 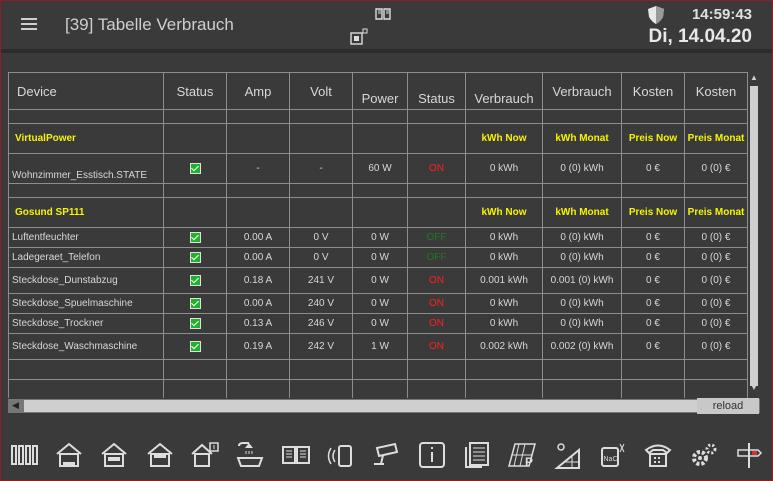 What do you see at coordinates (754, 387) in the screenshot?
I see `scroll-down-icon: ▼` at bounding box center [754, 387].